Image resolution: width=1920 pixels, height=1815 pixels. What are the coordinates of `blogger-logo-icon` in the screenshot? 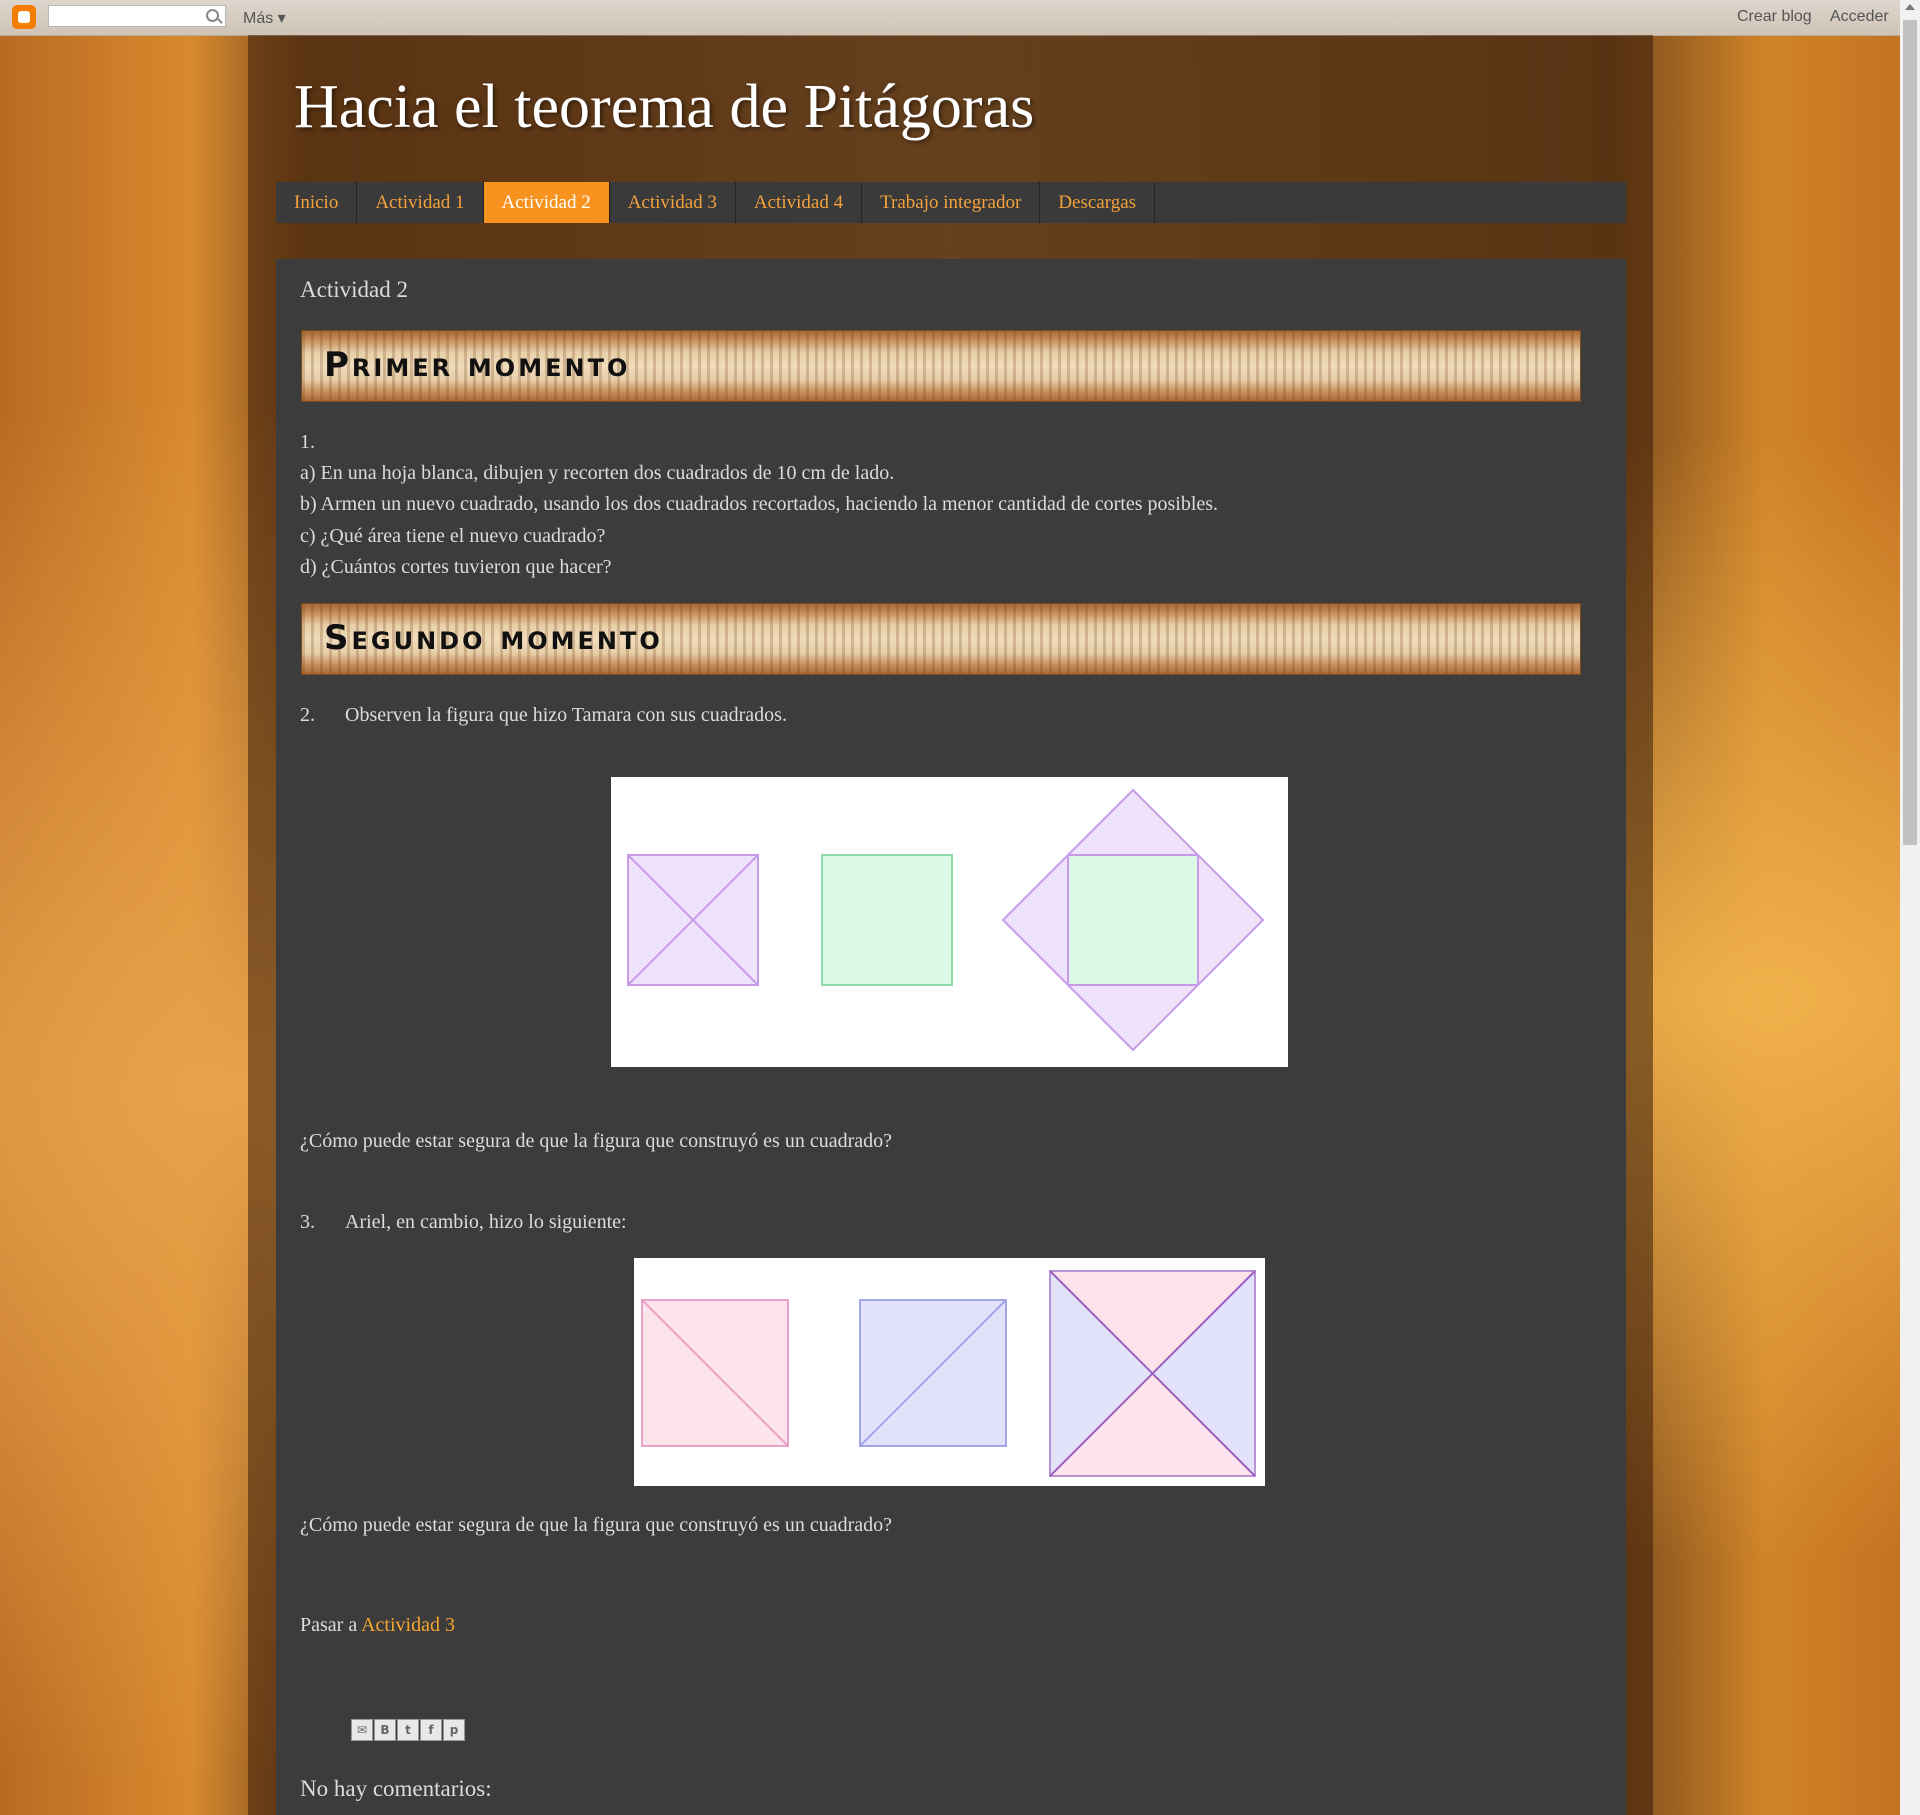 It's located at (24, 17).